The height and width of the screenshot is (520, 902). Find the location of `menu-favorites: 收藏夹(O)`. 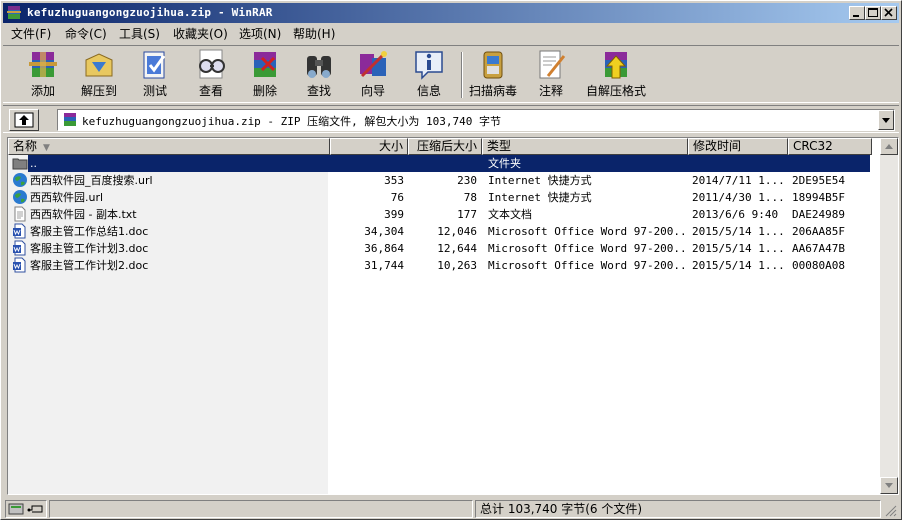

menu-favorites: 收藏夹(O) is located at coordinates (200, 34).